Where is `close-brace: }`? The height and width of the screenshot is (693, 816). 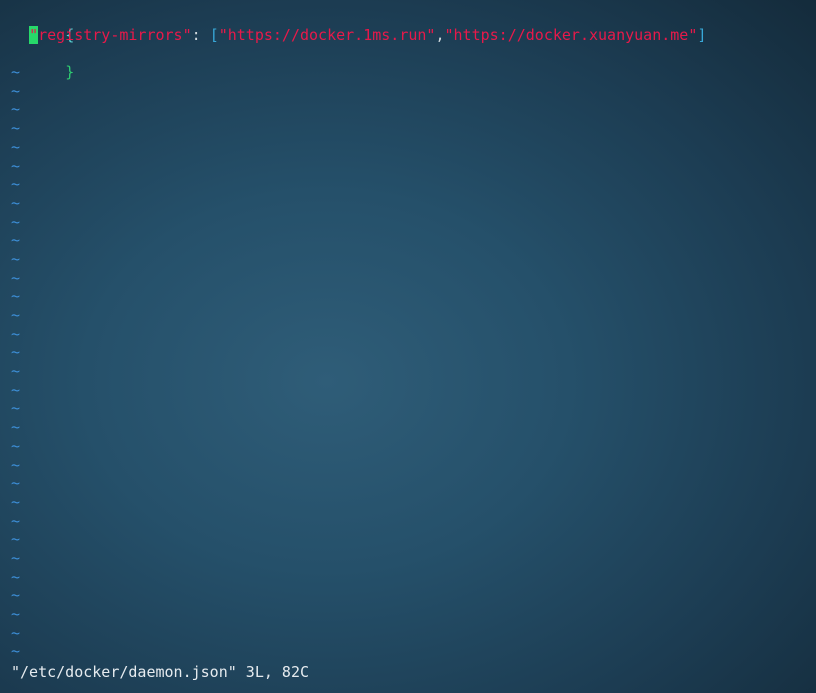 close-brace: } is located at coordinates (70, 72).